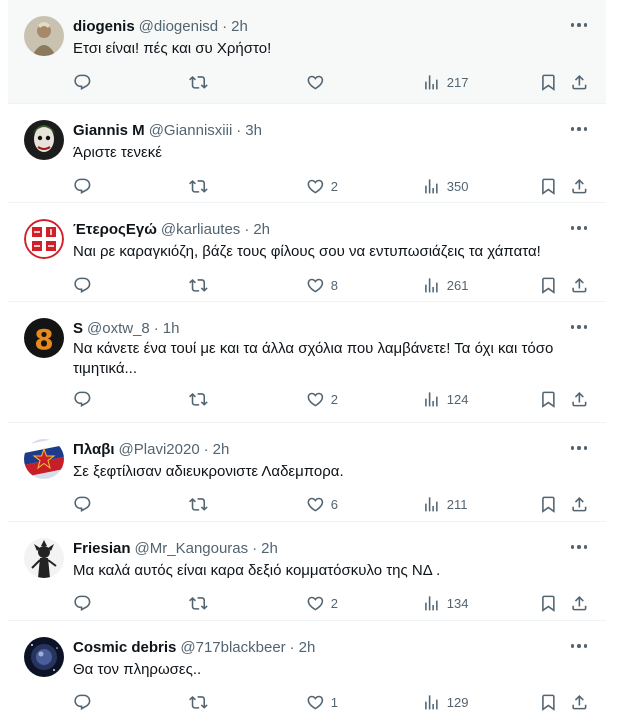 The height and width of the screenshot is (720, 618). I want to click on views-button: 129, so click(445, 702).